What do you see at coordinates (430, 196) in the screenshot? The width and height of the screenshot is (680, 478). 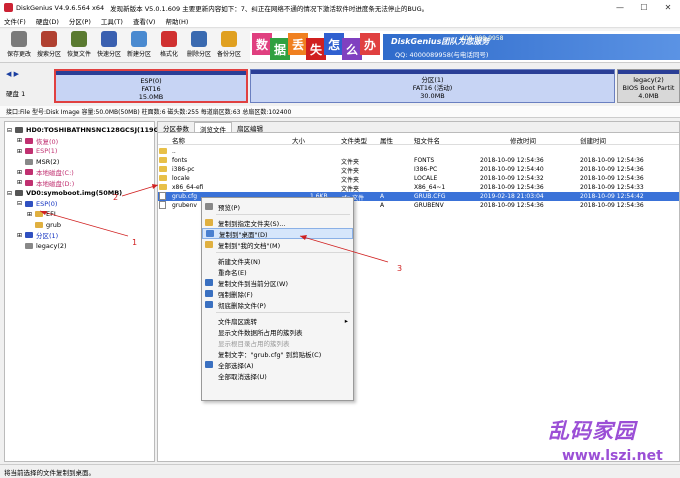 I see `file-cell-short: GRUB.CFG` at bounding box center [430, 196].